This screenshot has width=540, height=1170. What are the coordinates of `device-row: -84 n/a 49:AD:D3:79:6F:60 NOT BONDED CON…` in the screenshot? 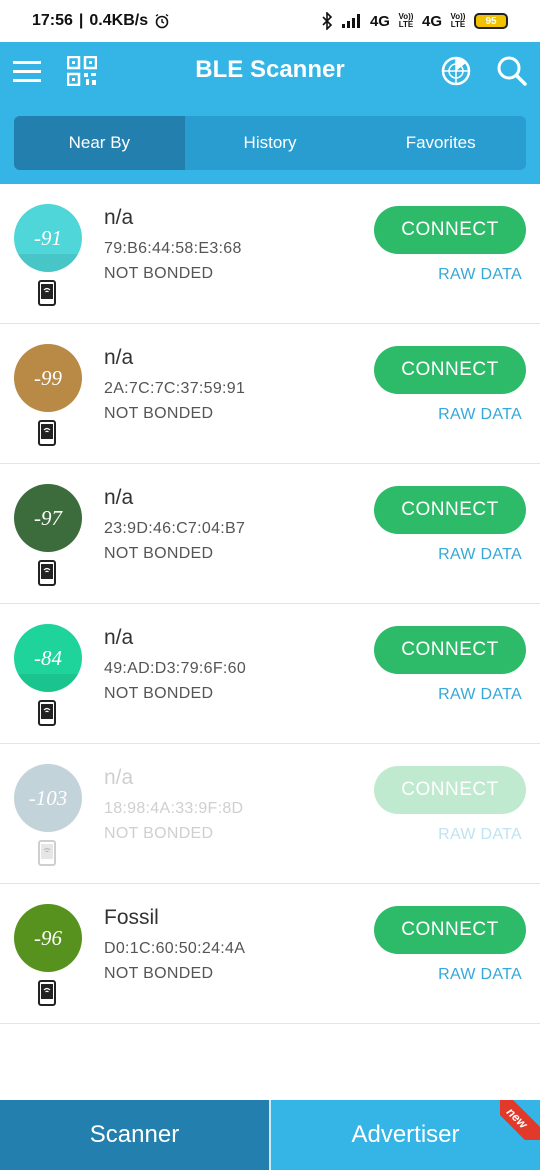 It's located at (270, 674).